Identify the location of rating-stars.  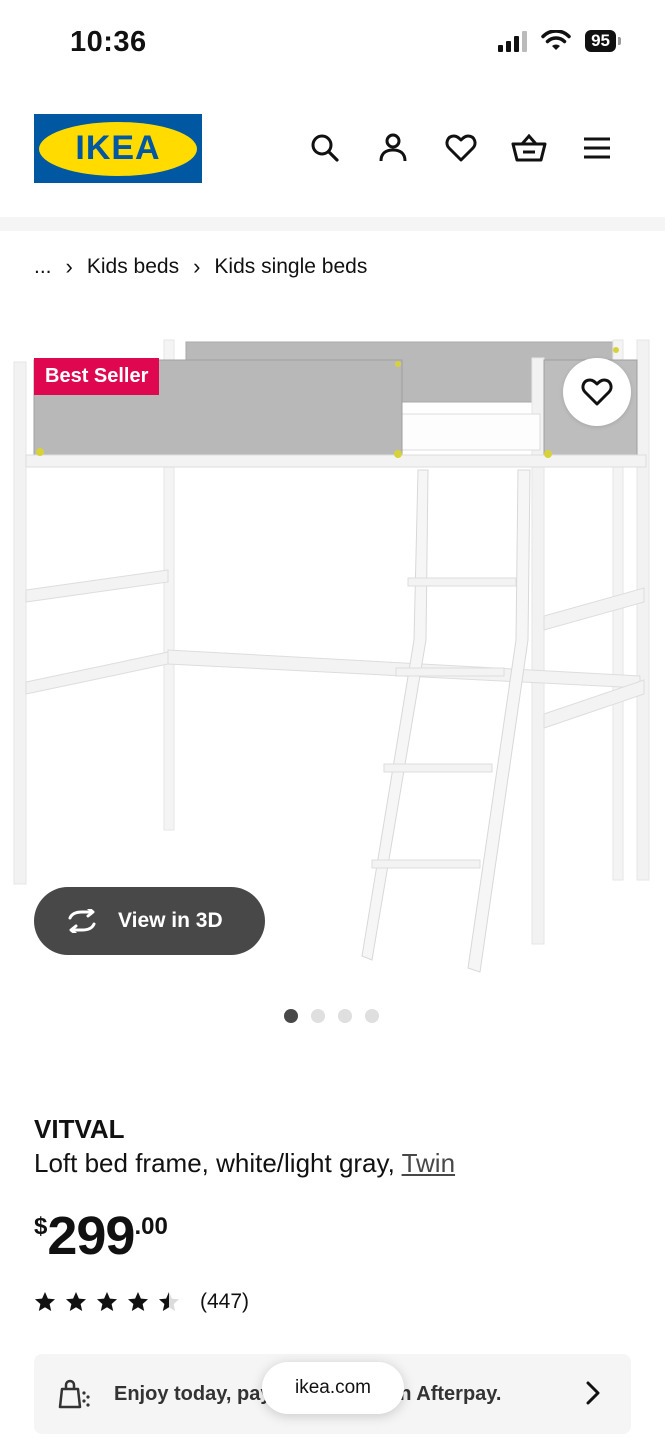
(107, 1302).